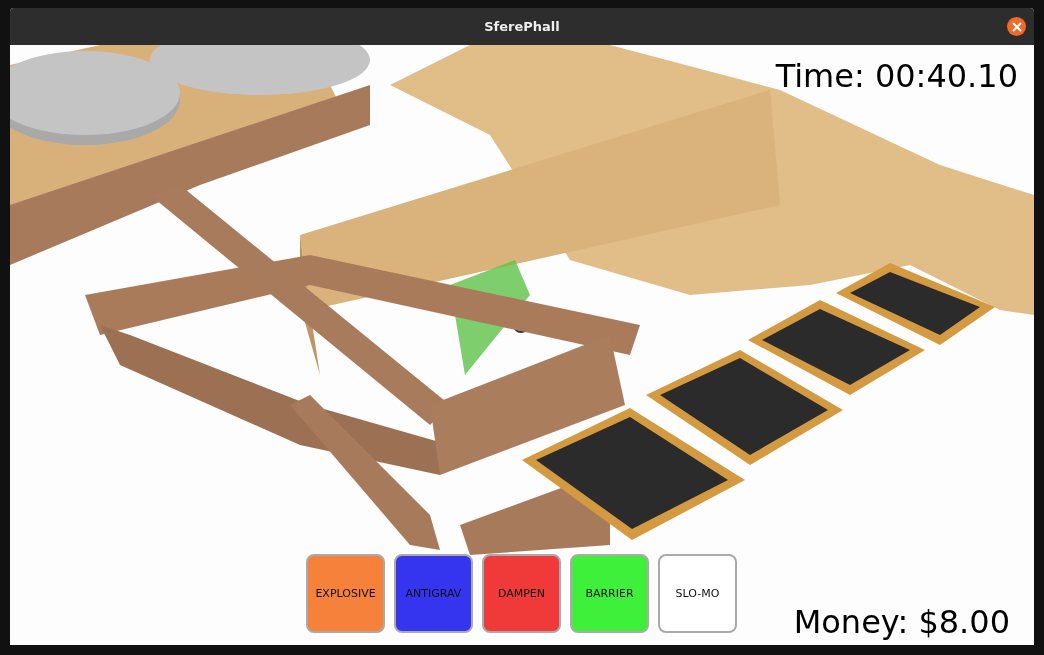 This screenshot has height=655, width=1044. What do you see at coordinates (697, 593) in the screenshot?
I see `powerup-button: SLO-MO` at bounding box center [697, 593].